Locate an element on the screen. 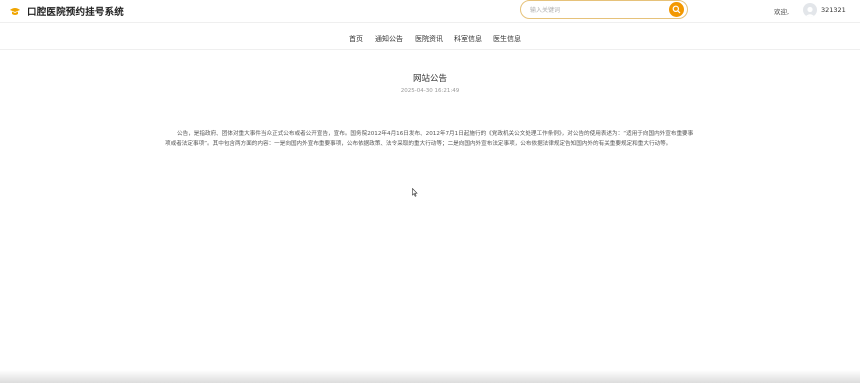 The image size is (860, 383). search-box is located at coordinates (604, 9).